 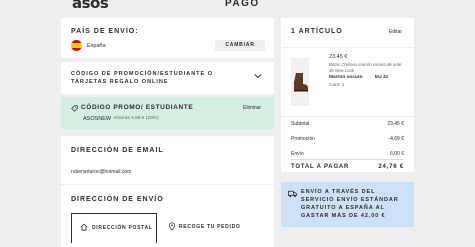 What do you see at coordinates (90, 6) in the screenshot?
I see `asos-logo: asos` at bounding box center [90, 6].